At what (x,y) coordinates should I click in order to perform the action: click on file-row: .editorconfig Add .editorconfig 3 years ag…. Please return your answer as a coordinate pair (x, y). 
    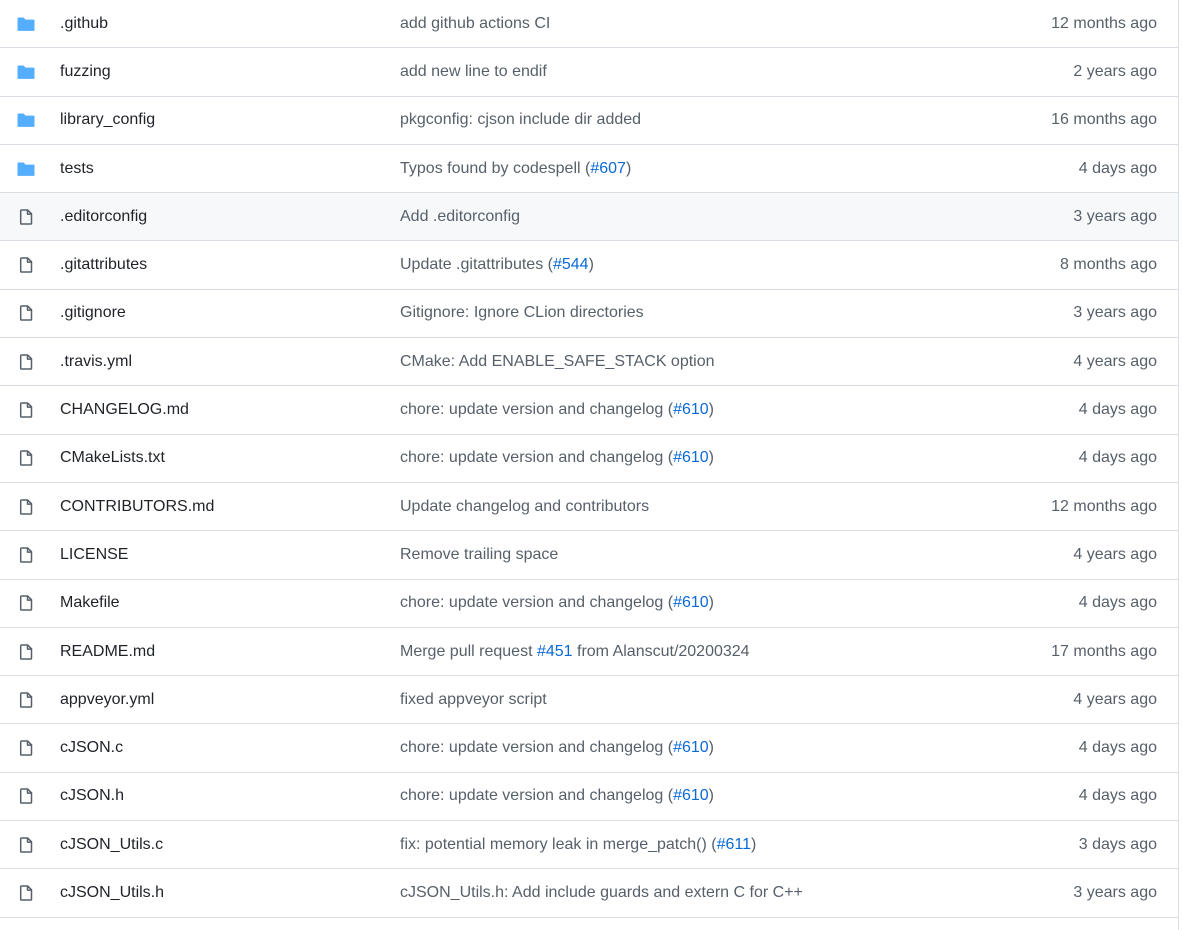
    Looking at the image, I should click on (589, 217).